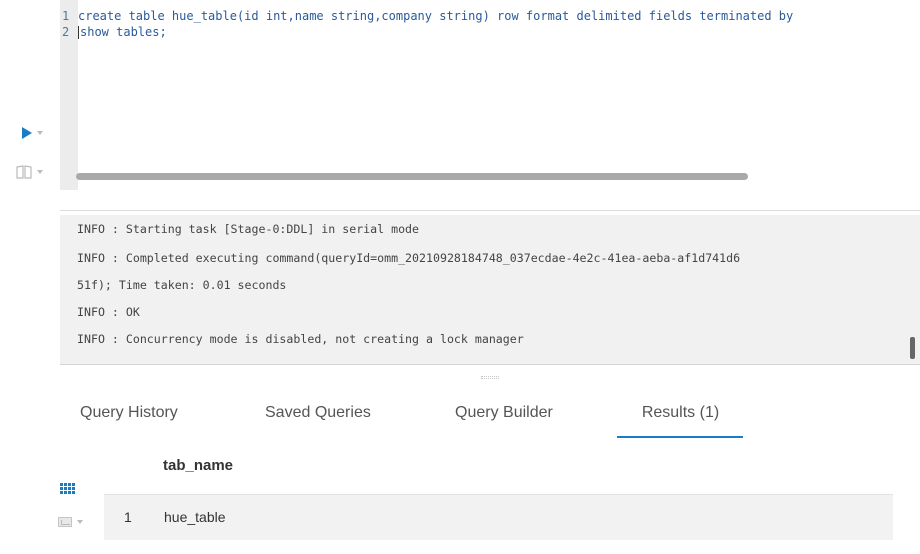  Describe the element at coordinates (412, 176) in the screenshot. I see `horizontal-scrollbar` at that location.